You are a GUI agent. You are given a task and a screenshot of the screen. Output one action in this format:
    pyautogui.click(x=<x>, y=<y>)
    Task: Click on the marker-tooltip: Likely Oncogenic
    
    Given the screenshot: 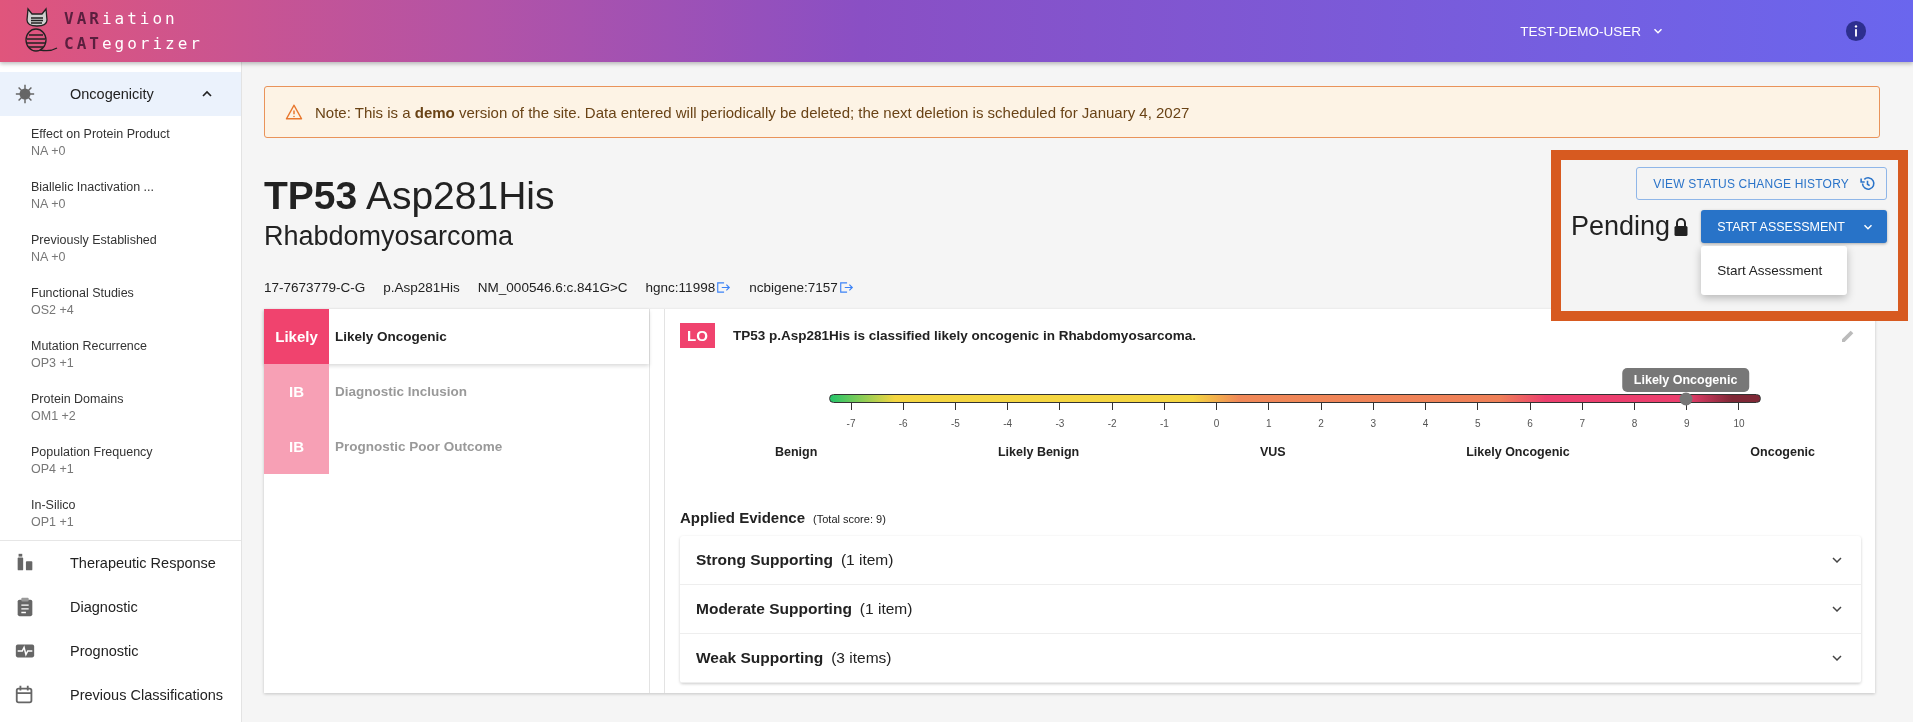 What is the action you would take?
    pyautogui.click(x=1685, y=380)
    